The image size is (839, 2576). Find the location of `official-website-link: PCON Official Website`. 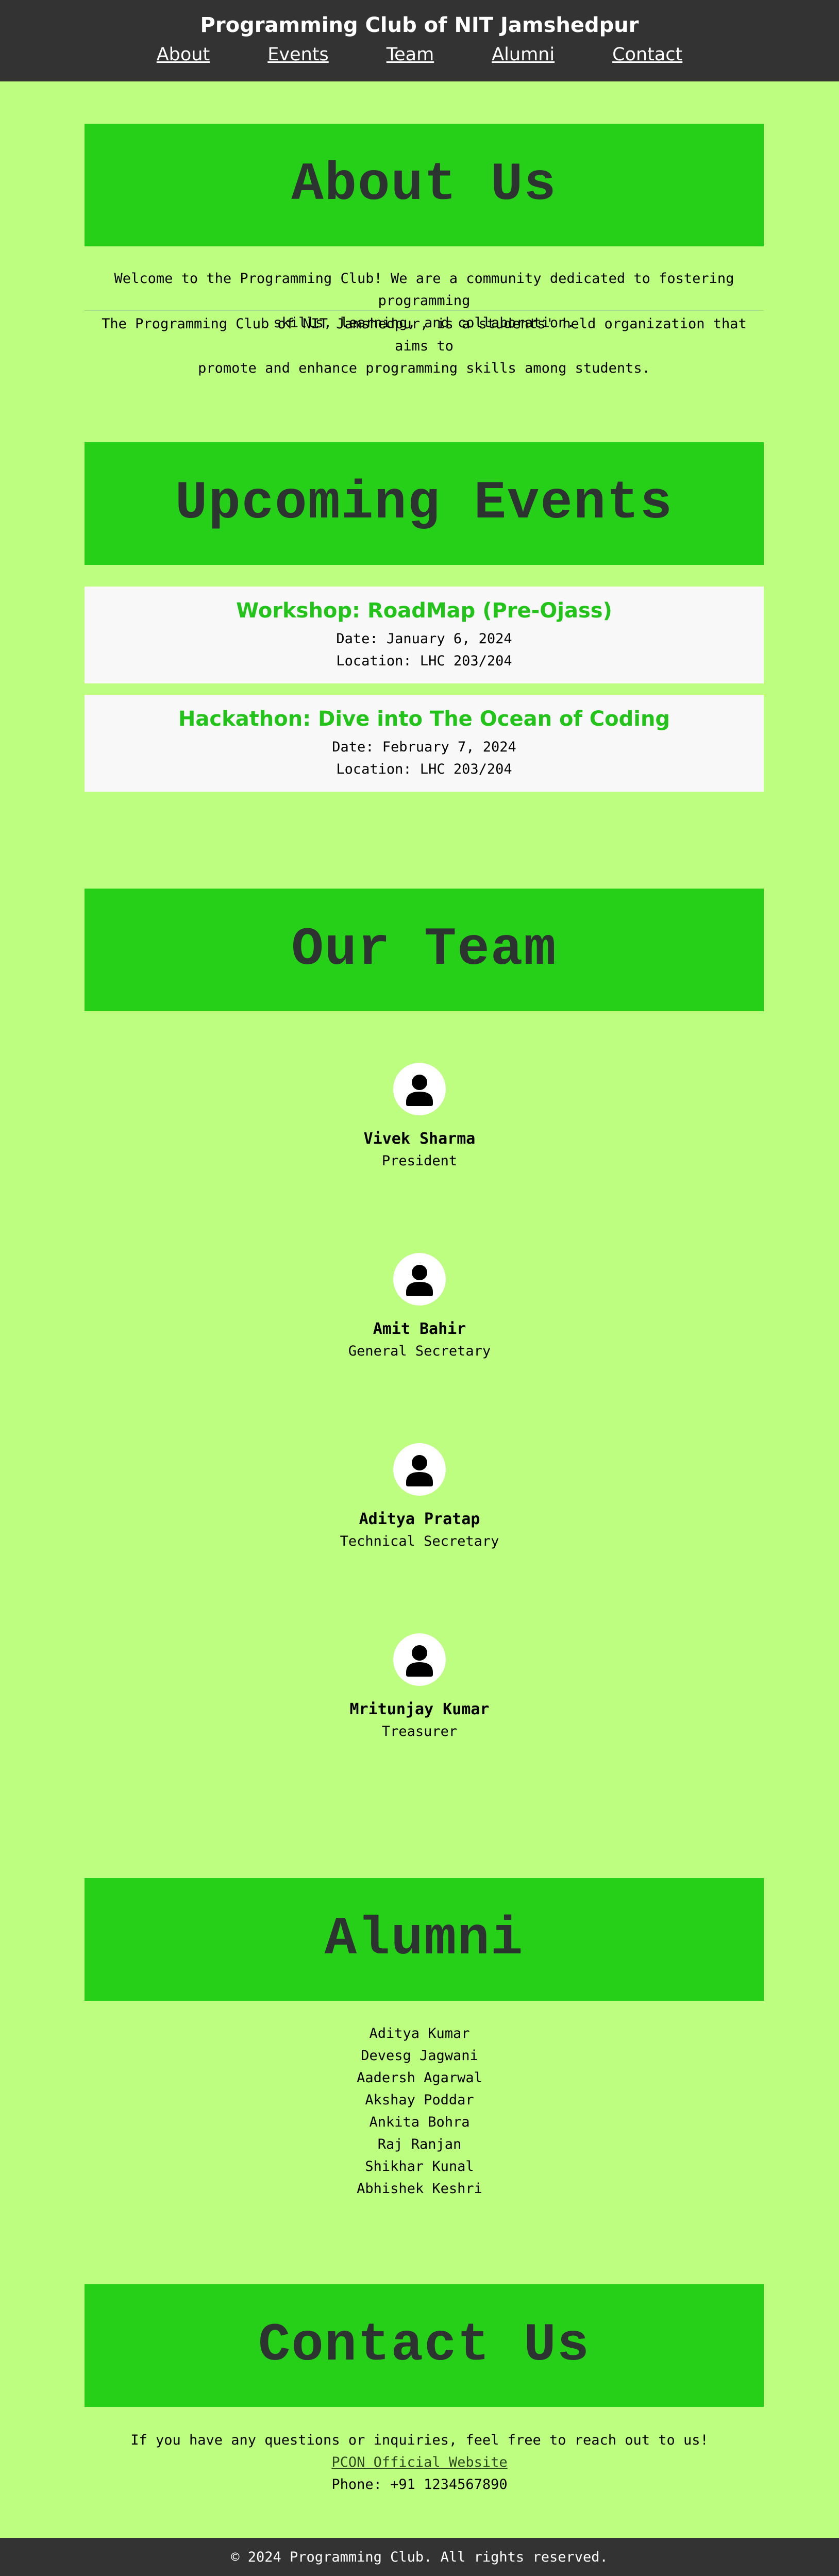

official-website-link: PCON Official Website is located at coordinates (419, 2462).